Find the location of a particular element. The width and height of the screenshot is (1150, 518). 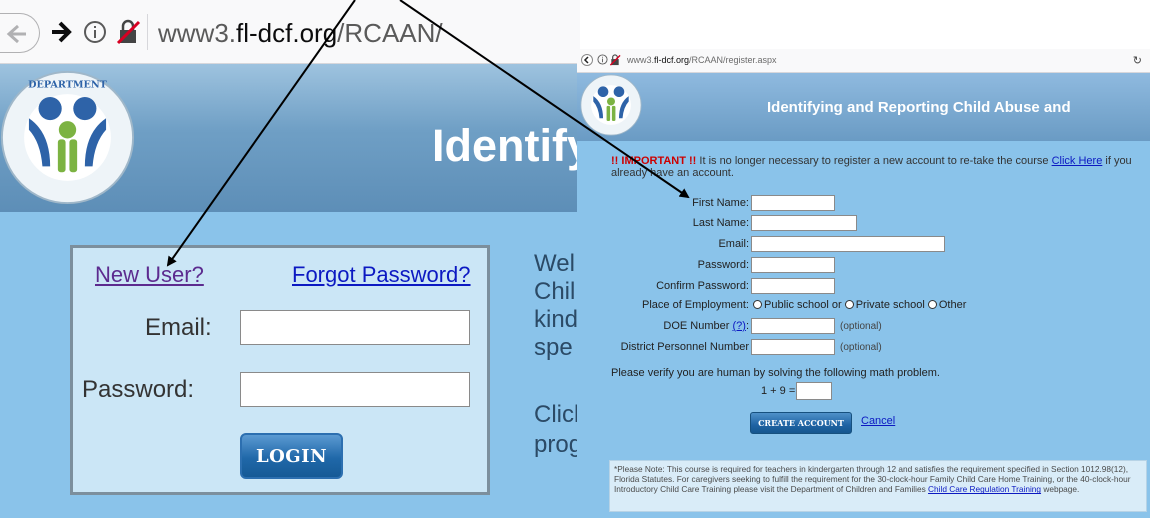

login-button: LOGIN is located at coordinates (291, 456).